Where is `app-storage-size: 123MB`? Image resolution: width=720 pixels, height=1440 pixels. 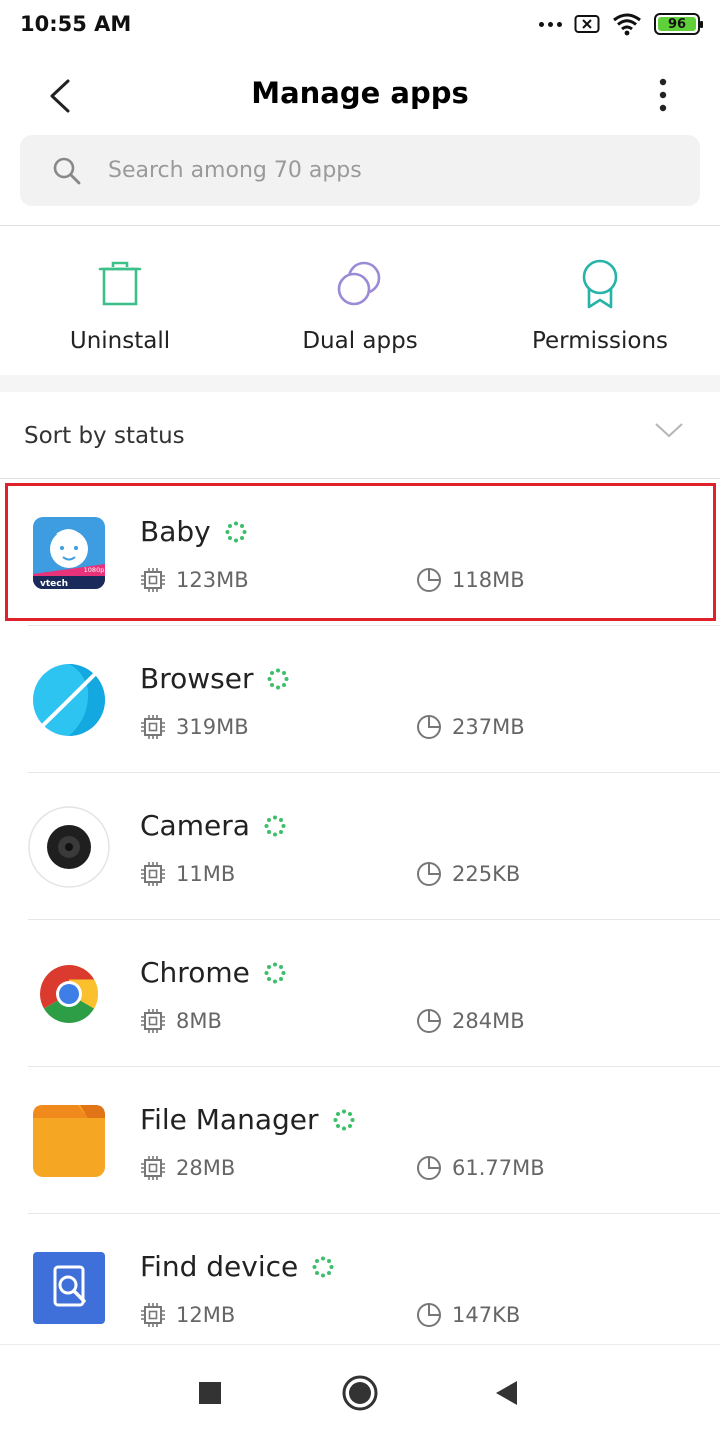
app-storage-size: 123MB is located at coordinates (212, 580).